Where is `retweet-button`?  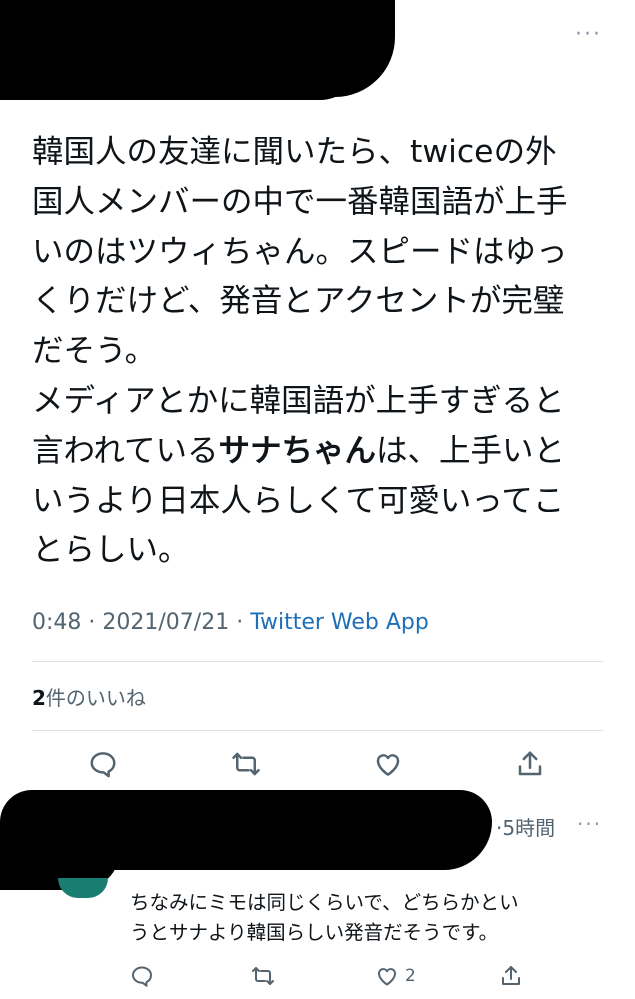
retweet-button is located at coordinates (246, 764).